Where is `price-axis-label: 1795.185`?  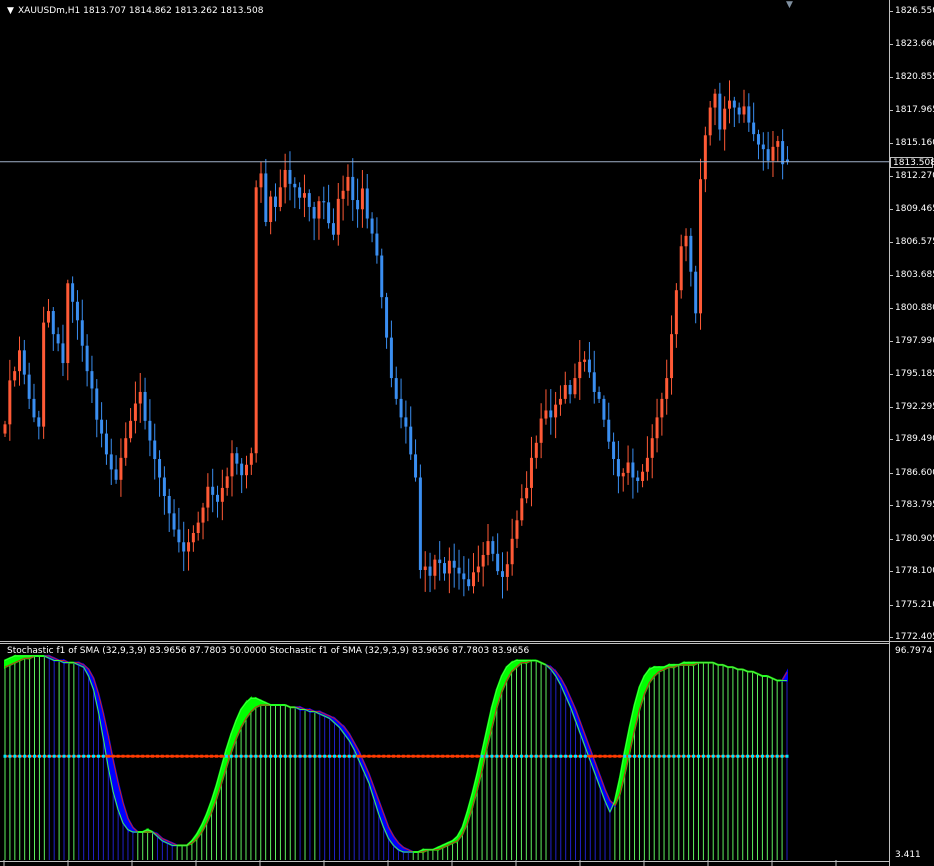
price-axis-label: 1795.185 is located at coordinates (914, 374).